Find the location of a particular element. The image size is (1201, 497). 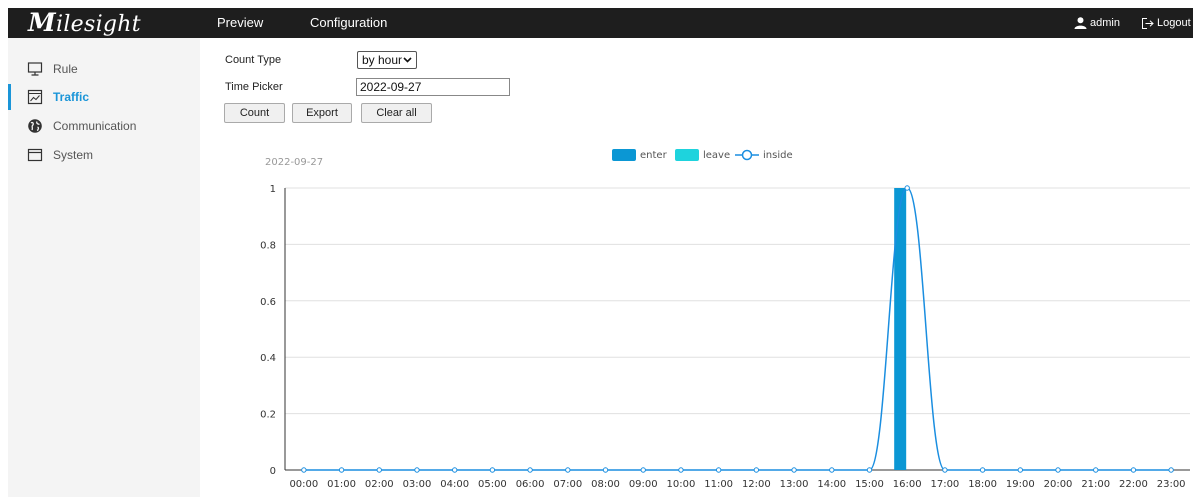

legend-leave-label: leave is located at coordinates (716, 155).